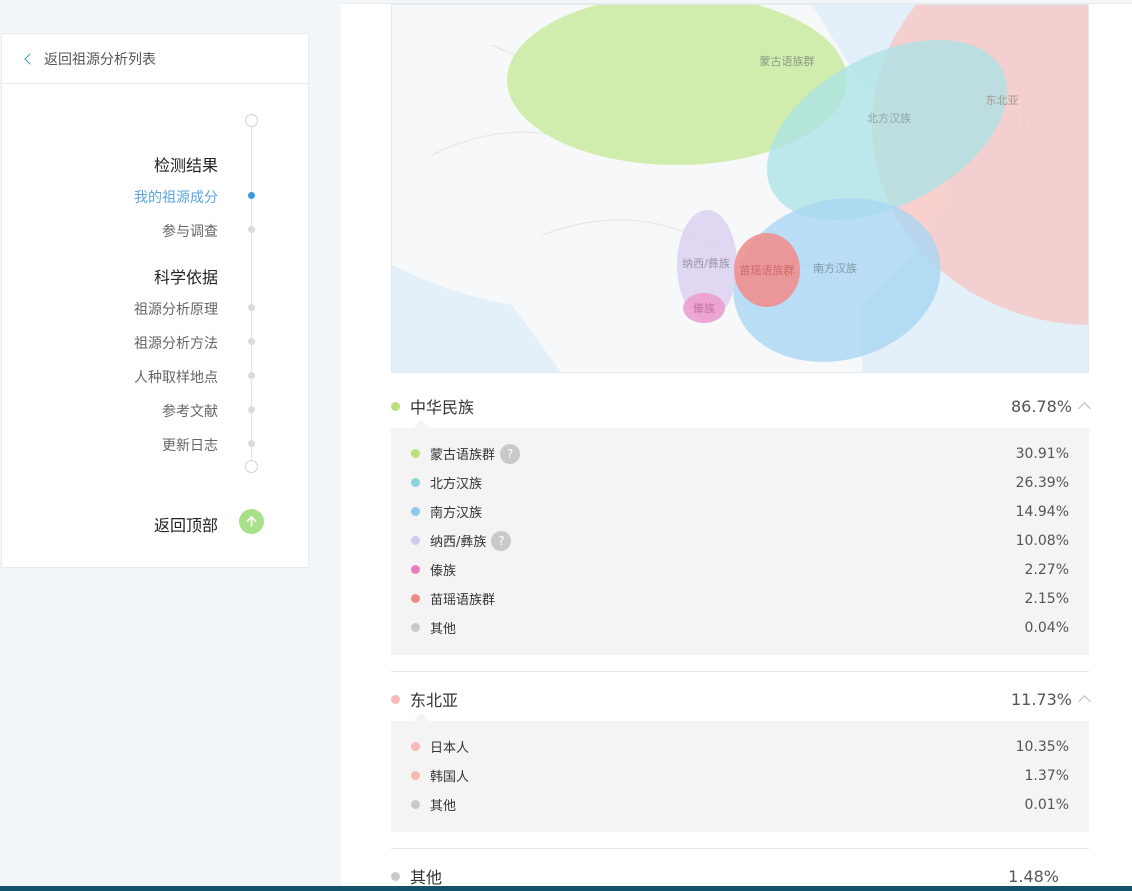 Image resolution: width=1132 pixels, height=891 pixels. What do you see at coordinates (185, 165) in the screenshot?
I see `section-heading-results: 检测结果` at bounding box center [185, 165].